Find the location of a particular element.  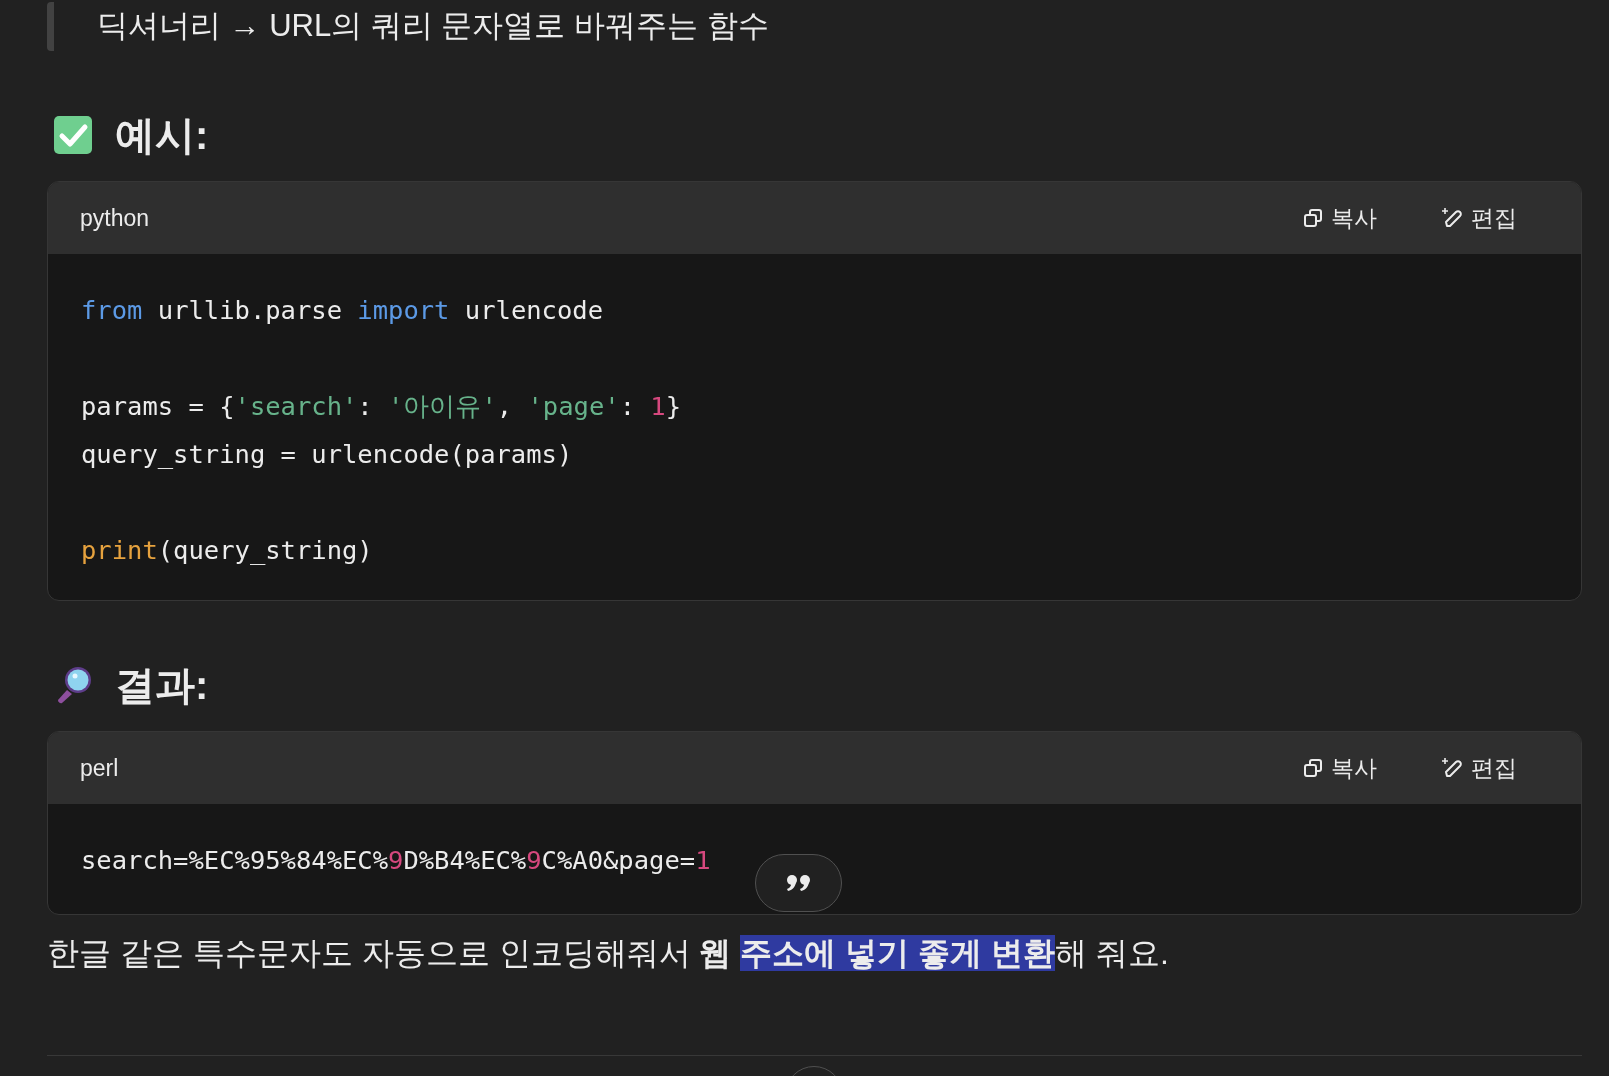

language-label: python is located at coordinates (115, 218).